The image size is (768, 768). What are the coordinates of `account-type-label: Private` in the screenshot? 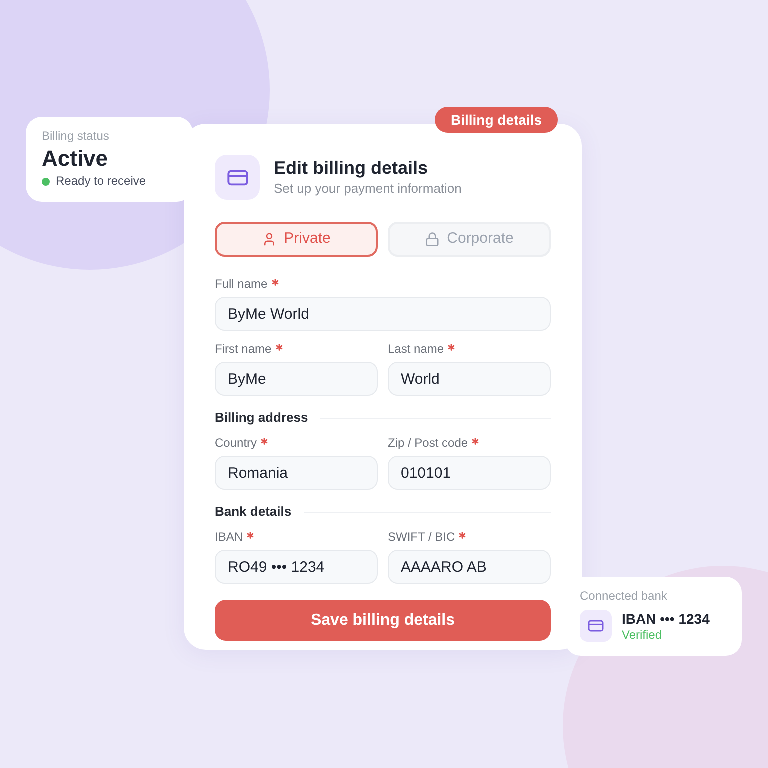 It's located at (307, 239).